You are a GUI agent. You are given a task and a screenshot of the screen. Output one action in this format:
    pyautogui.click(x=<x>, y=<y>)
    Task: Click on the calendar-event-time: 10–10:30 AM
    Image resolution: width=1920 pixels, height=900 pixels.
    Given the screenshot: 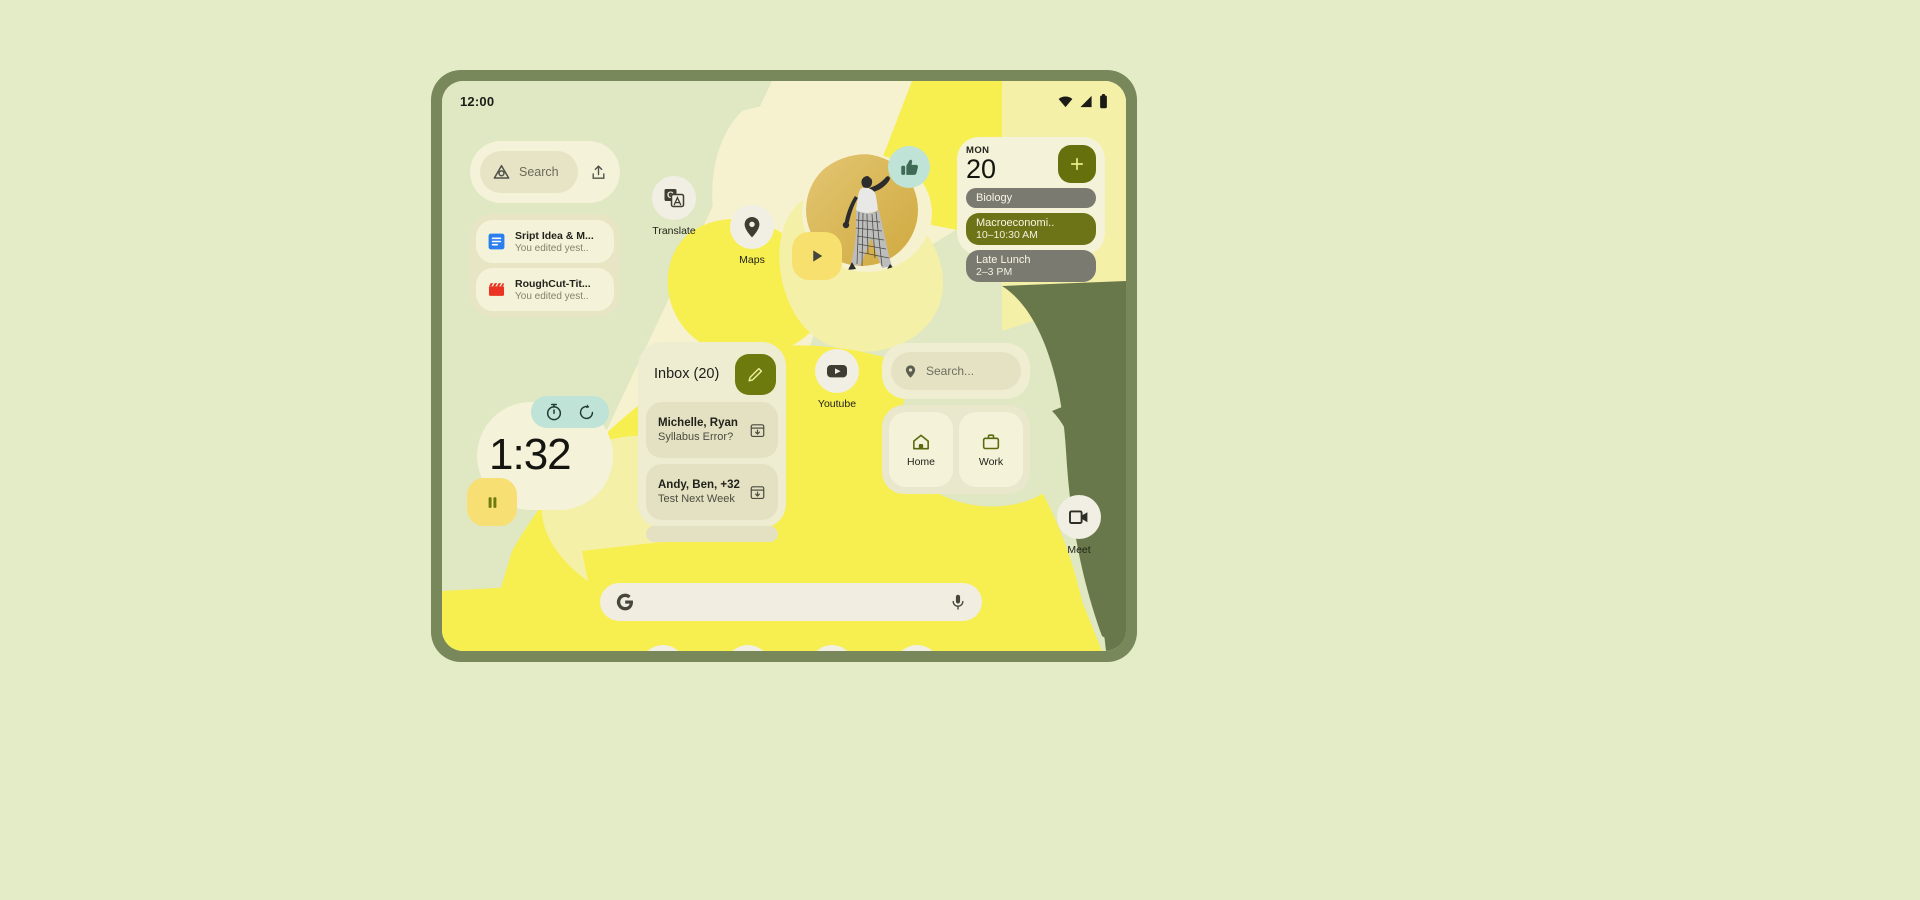 What is the action you would take?
    pyautogui.click(x=1007, y=235)
    